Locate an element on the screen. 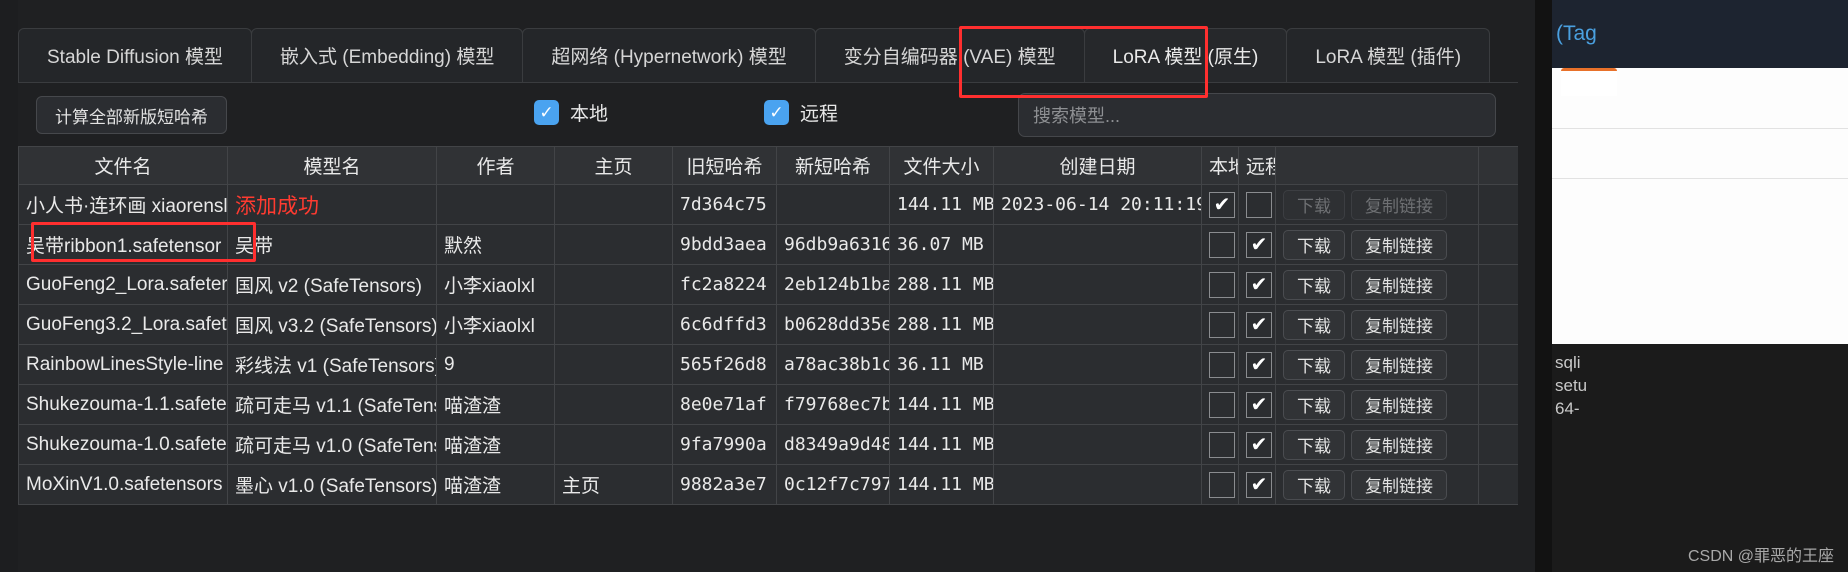  column-header-8: 本地 is located at coordinates (1220, 165).